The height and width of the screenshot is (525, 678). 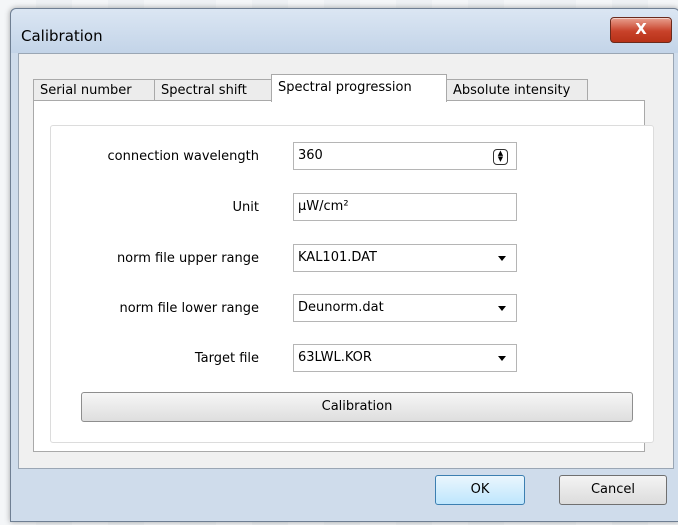 What do you see at coordinates (405, 156) in the screenshot?
I see `connection-wavelength-spinbox: 360 ▲ ▼` at bounding box center [405, 156].